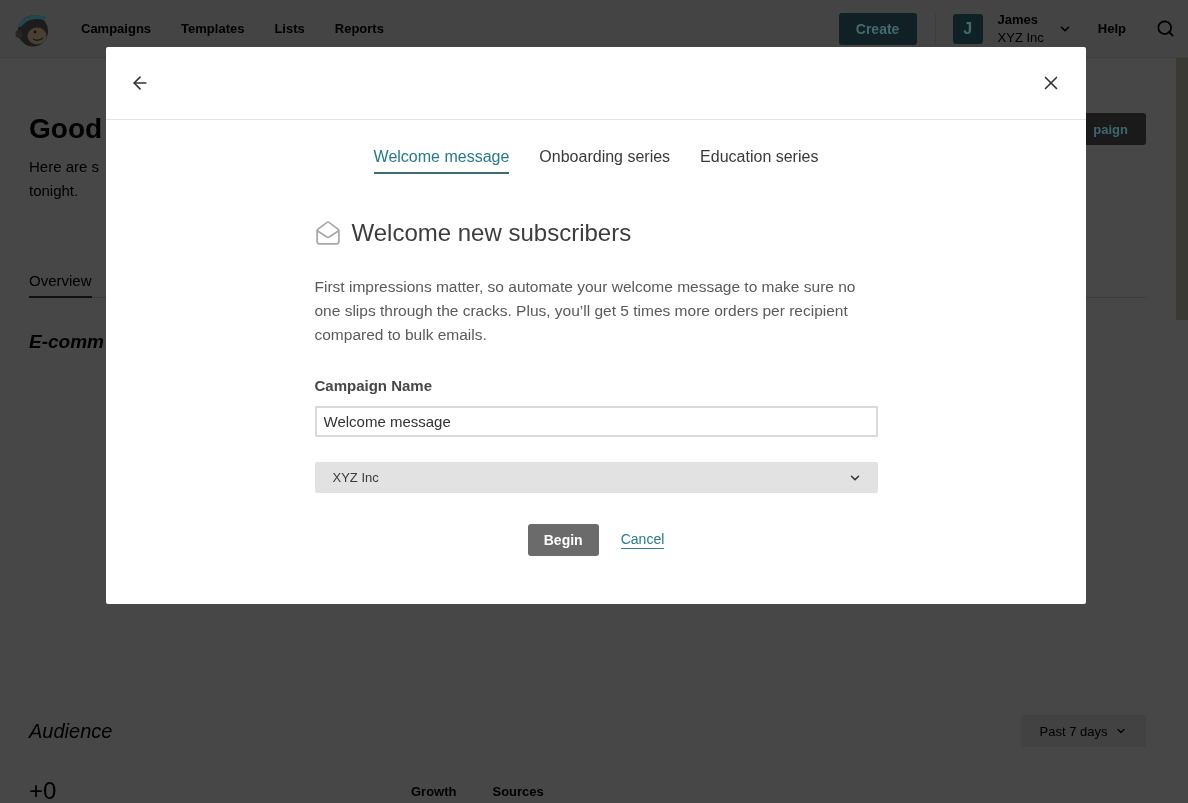 Image resolution: width=1188 pixels, height=803 pixels. What do you see at coordinates (518, 792) in the screenshot?
I see `chart-tab: Sources` at bounding box center [518, 792].